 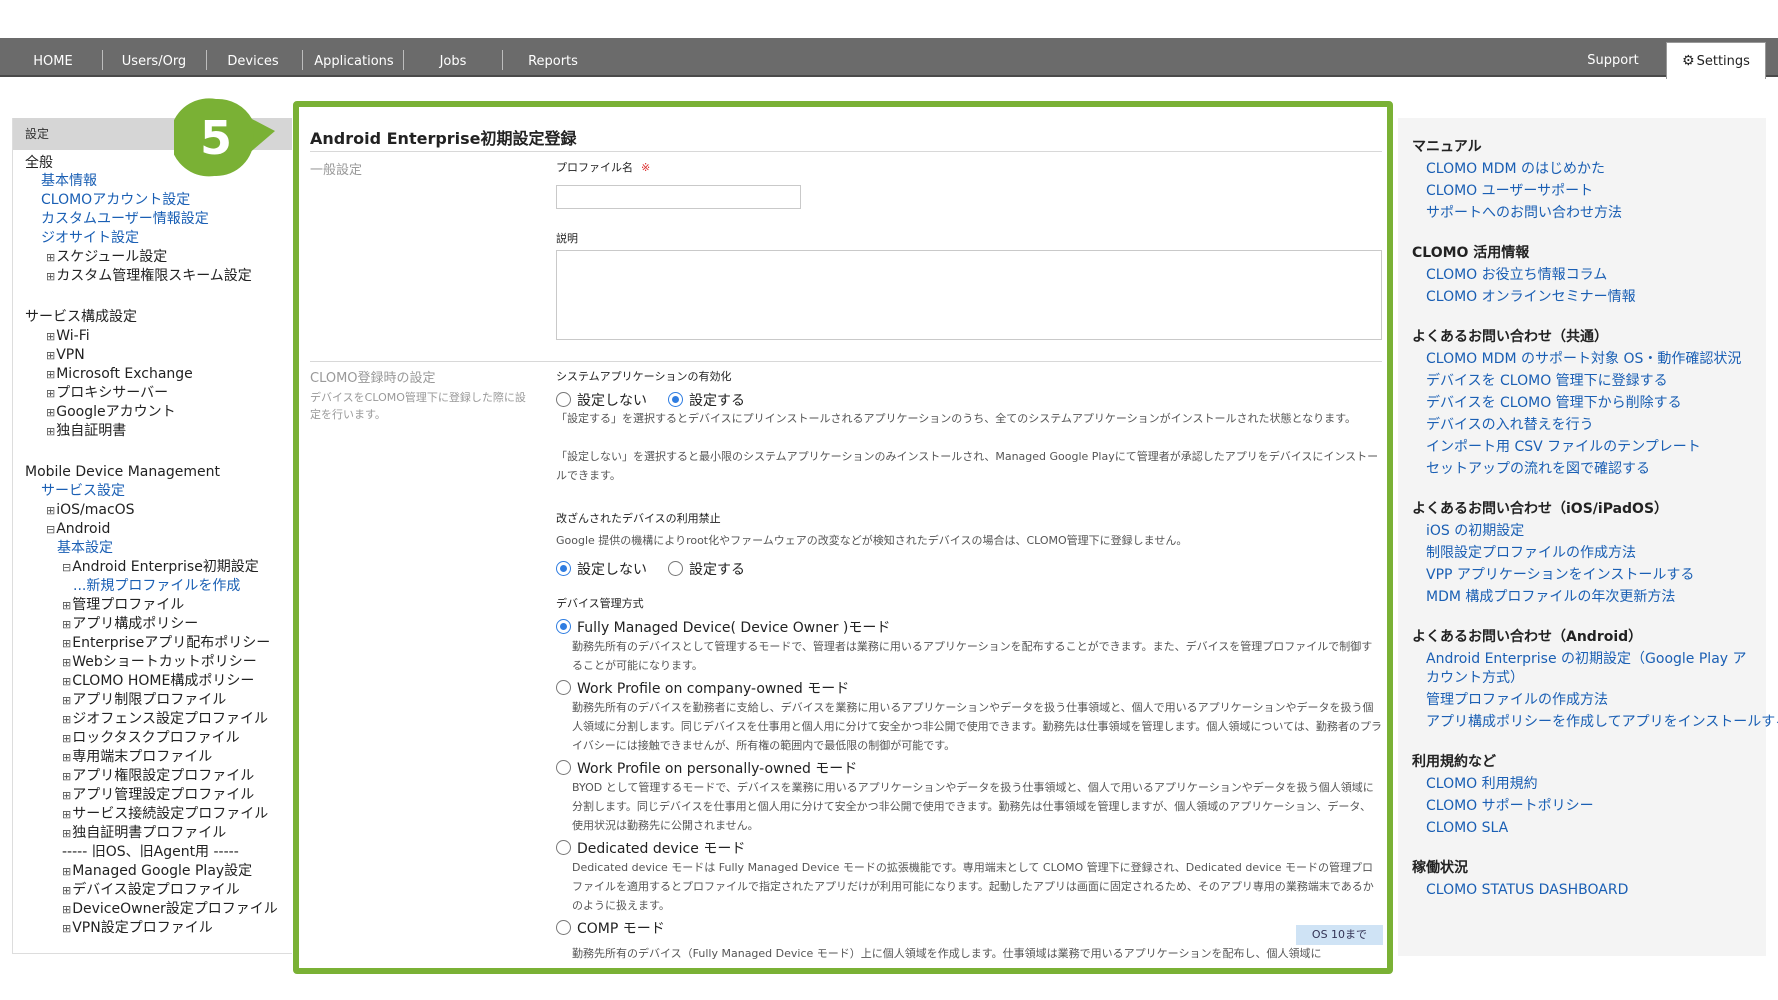 I want to click on system-apps-off-option: 設定しない, so click(x=601, y=400).